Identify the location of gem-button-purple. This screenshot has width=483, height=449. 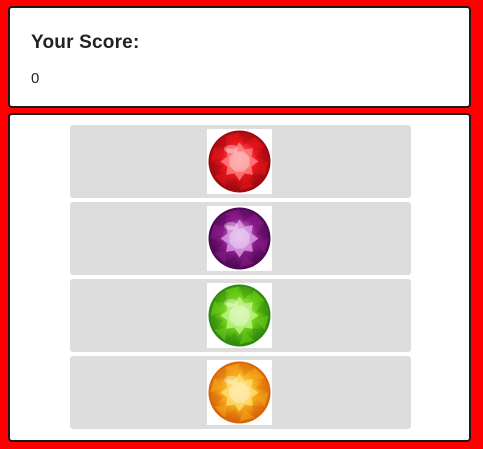
(240, 238).